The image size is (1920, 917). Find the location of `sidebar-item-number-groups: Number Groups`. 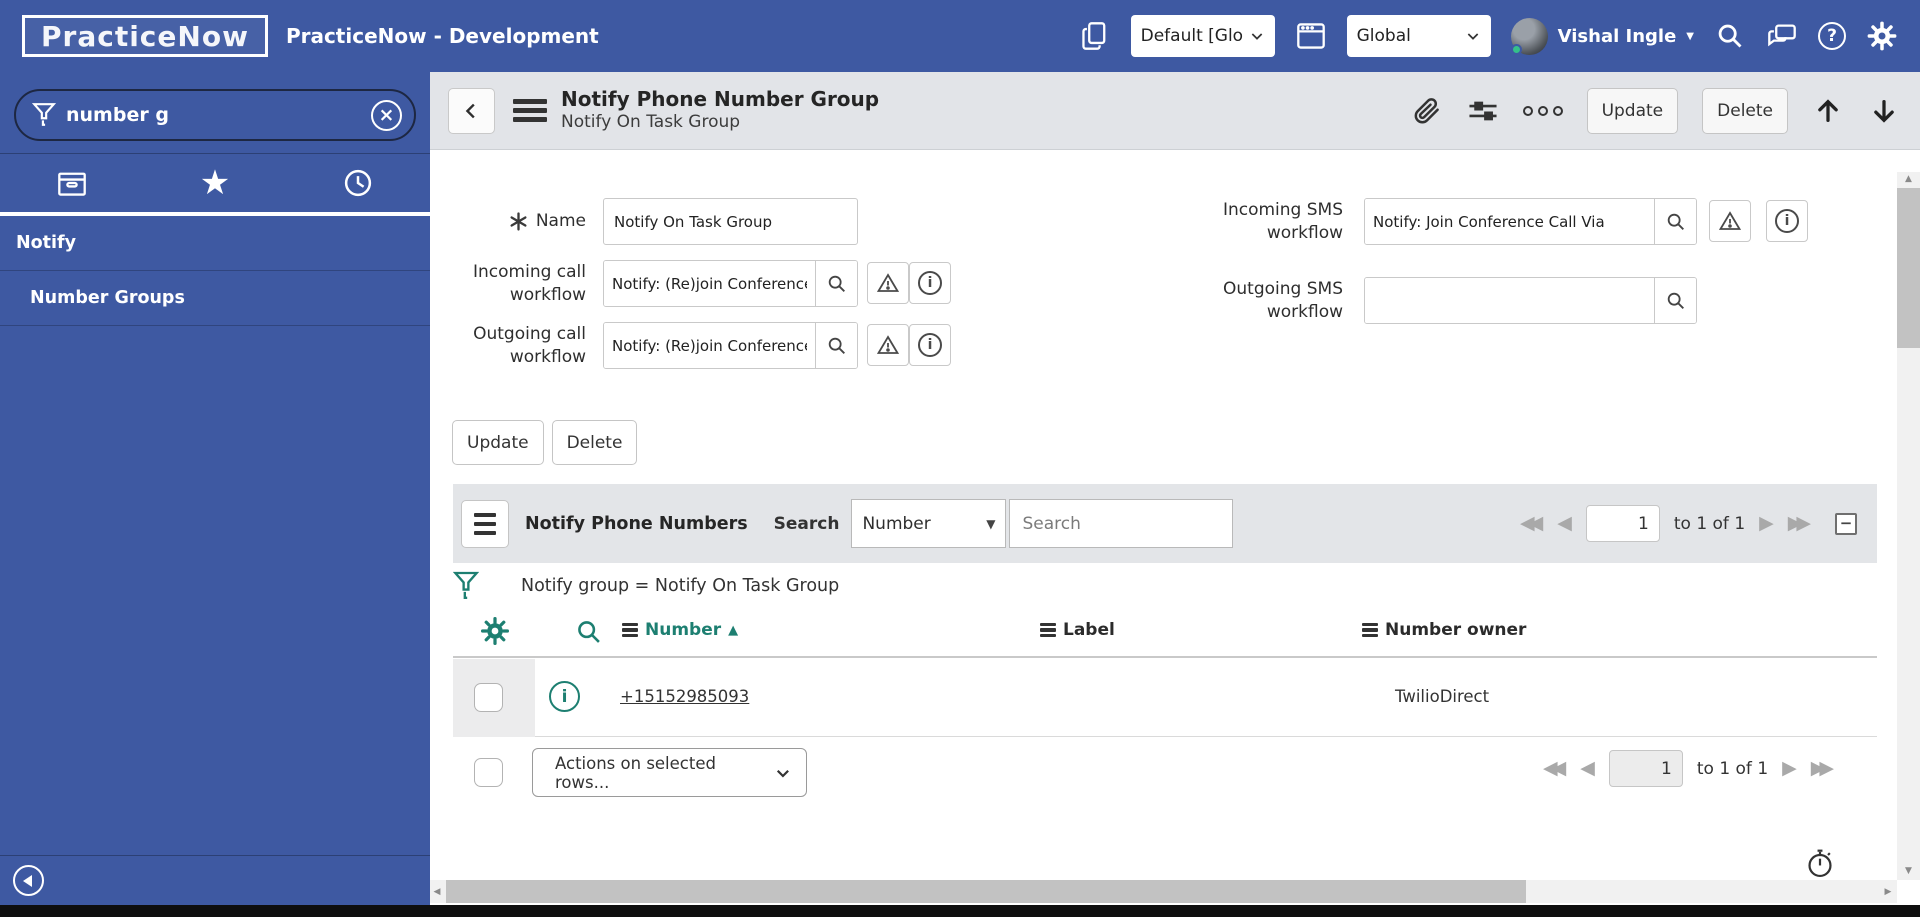

sidebar-item-number-groups: Number Groups is located at coordinates (215, 298).